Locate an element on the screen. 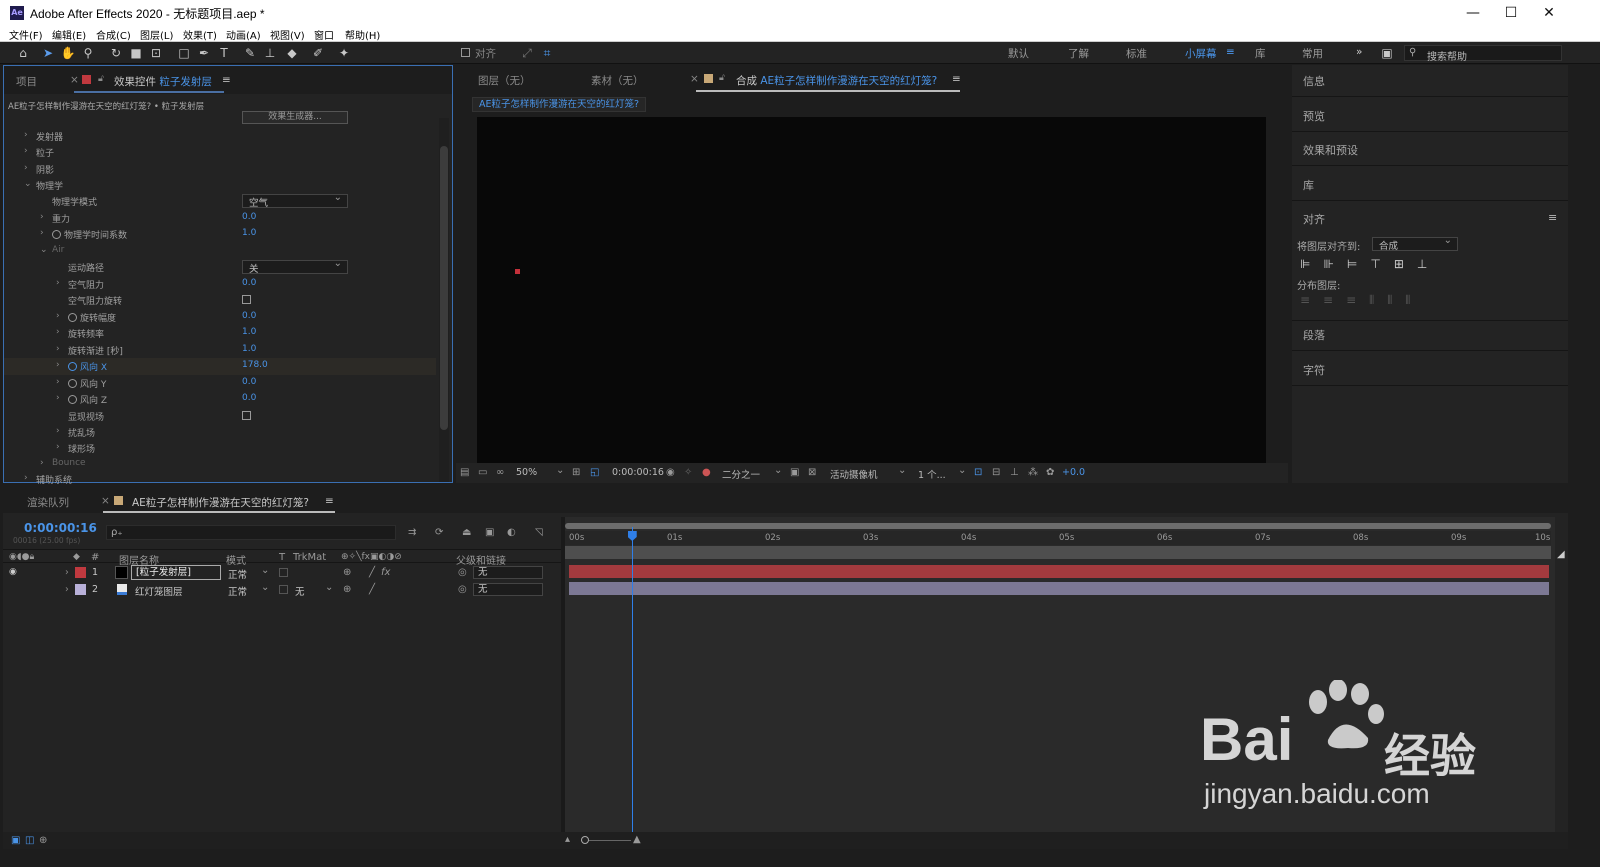 The height and width of the screenshot is (867, 1600). type-tool-icon: T is located at coordinates (224, 53).